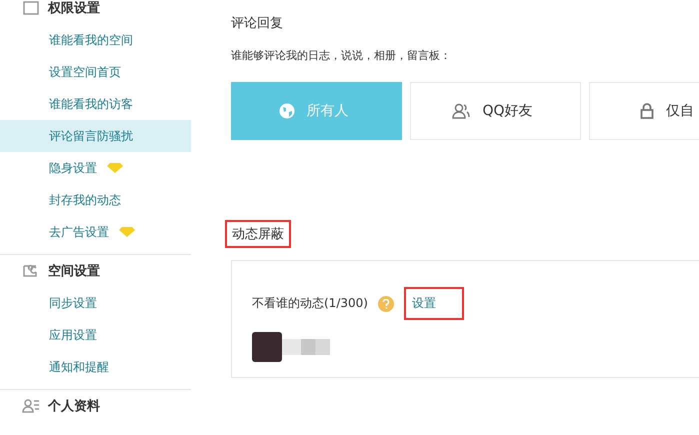 The image size is (699, 435). Describe the element at coordinates (95, 367) in the screenshot. I see `sidebar-item: 通知和提醒` at that location.